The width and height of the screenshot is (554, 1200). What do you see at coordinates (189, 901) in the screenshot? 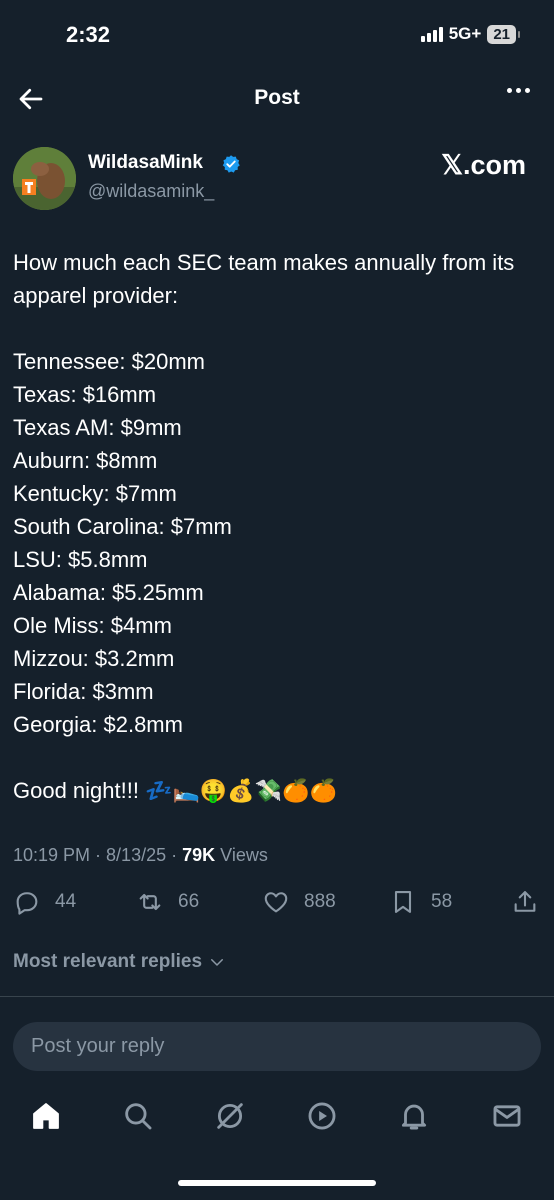
I see `repost-count: 66` at bounding box center [189, 901].